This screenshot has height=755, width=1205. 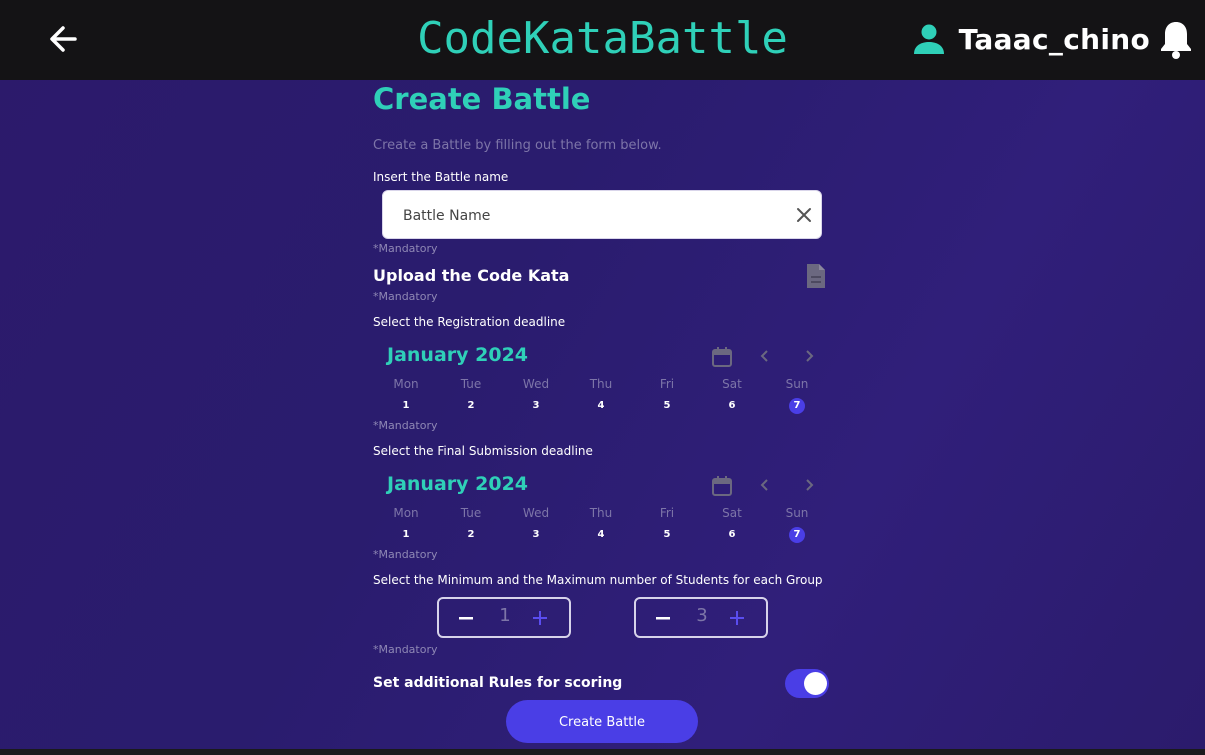 I want to click on bottom-strip, so click(x=602, y=752).